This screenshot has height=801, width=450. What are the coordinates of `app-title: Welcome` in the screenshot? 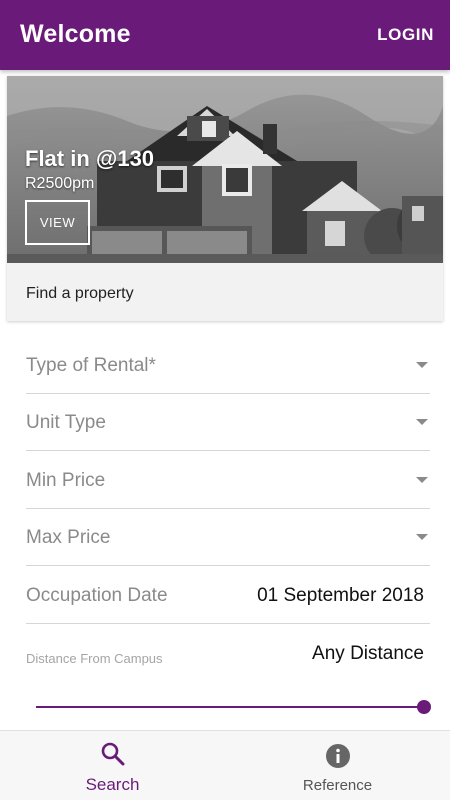 It's located at (75, 34).